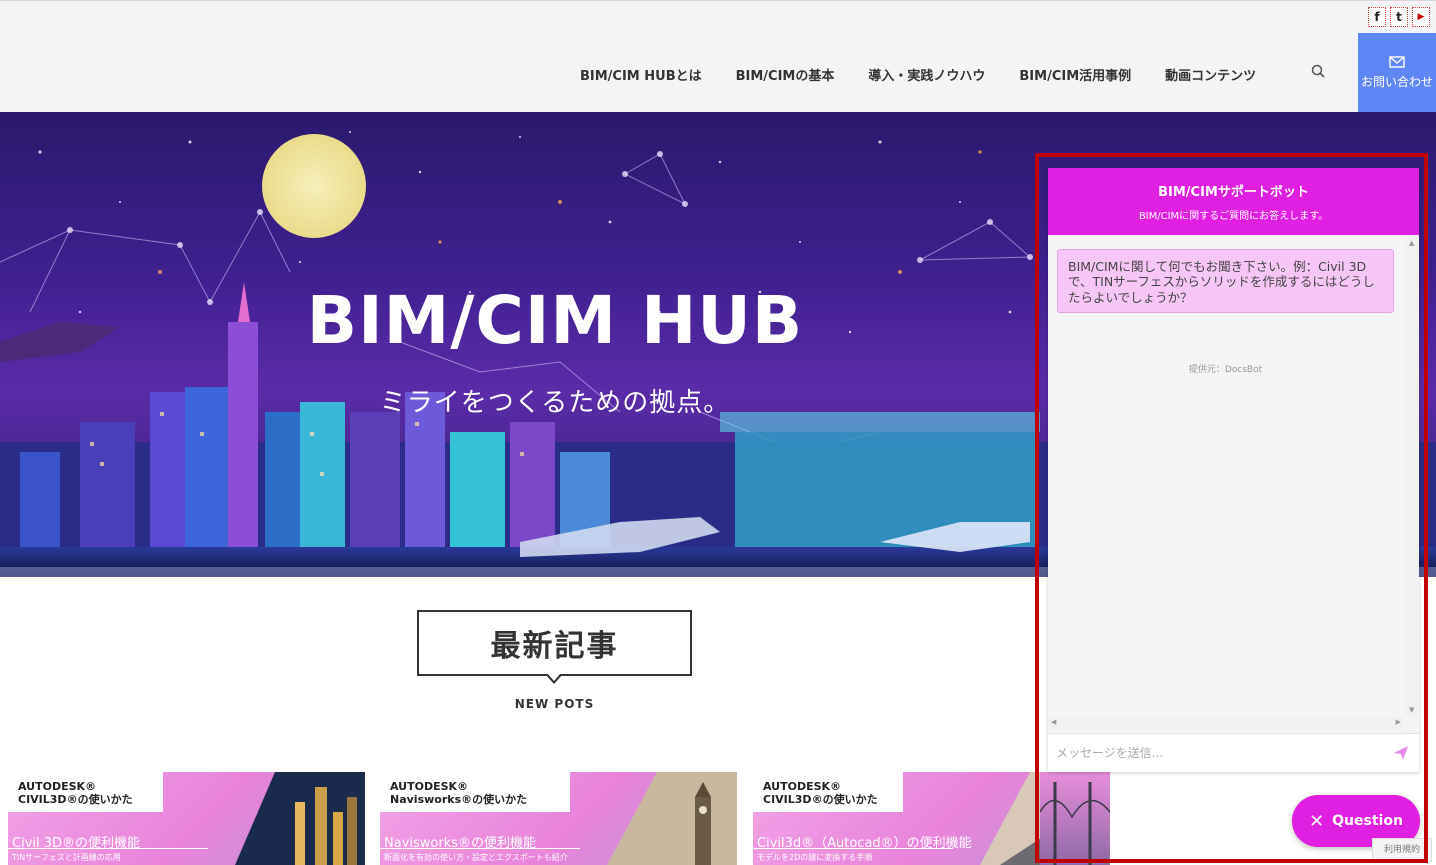  I want to click on city-photo, so click(300, 818).